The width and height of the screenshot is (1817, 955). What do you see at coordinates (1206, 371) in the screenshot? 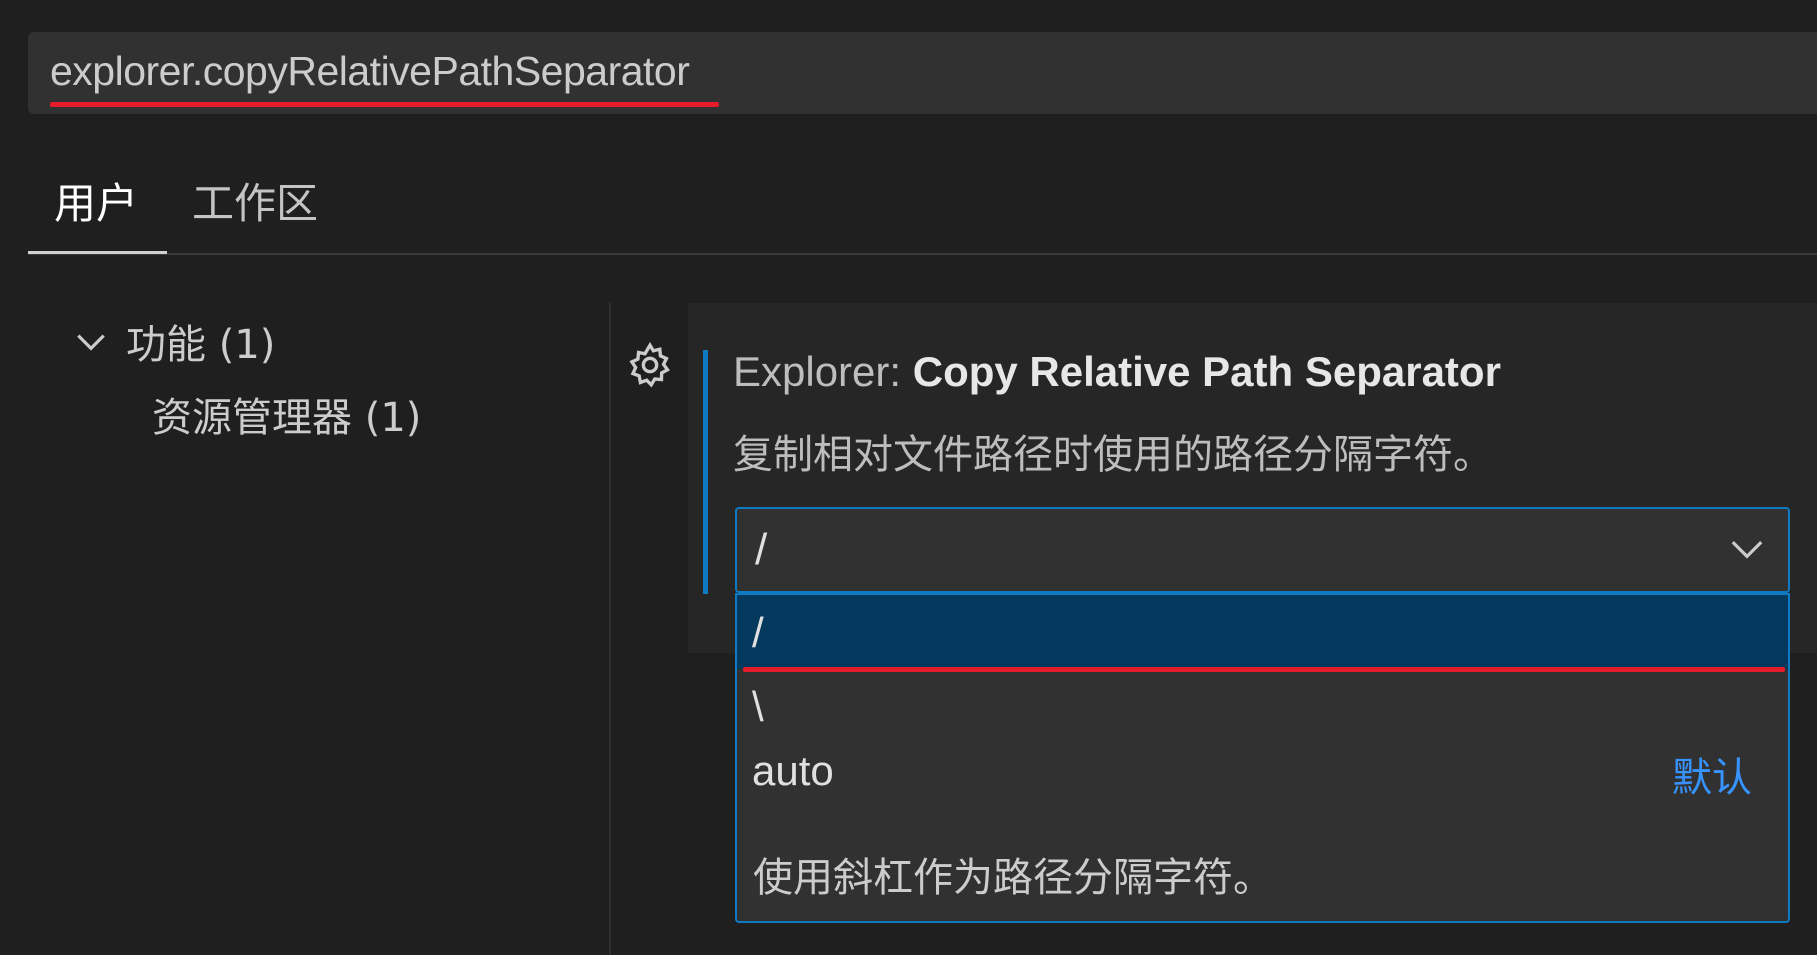
I see `setting-name: Copy Relative Path Separator` at bounding box center [1206, 371].